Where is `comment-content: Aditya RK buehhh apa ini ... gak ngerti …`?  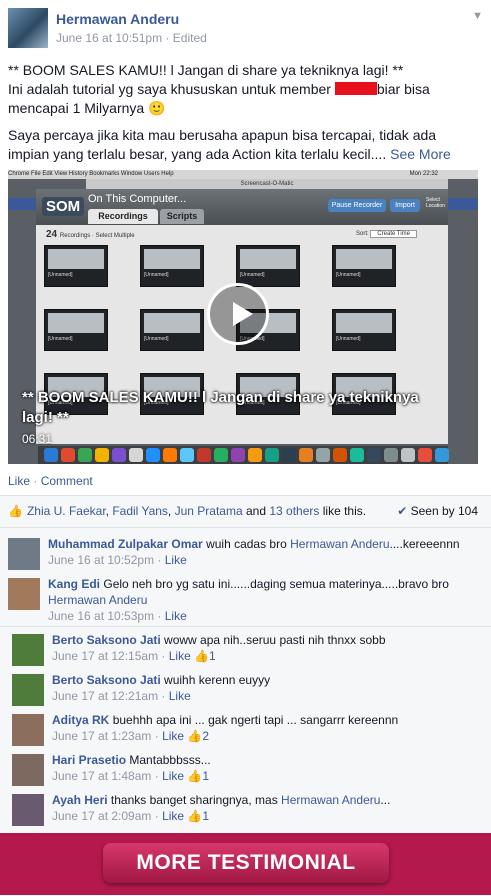 comment-content: Aditya RK buehhh apa ini ... gak ngerti … is located at coordinates (225, 728).